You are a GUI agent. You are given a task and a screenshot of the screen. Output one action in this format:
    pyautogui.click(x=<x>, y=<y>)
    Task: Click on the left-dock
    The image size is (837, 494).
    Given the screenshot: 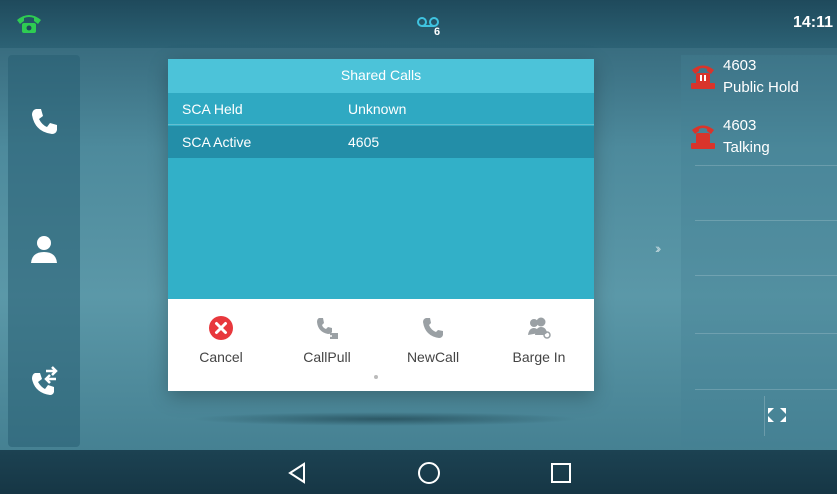 What is the action you would take?
    pyautogui.click(x=44, y=251)
    